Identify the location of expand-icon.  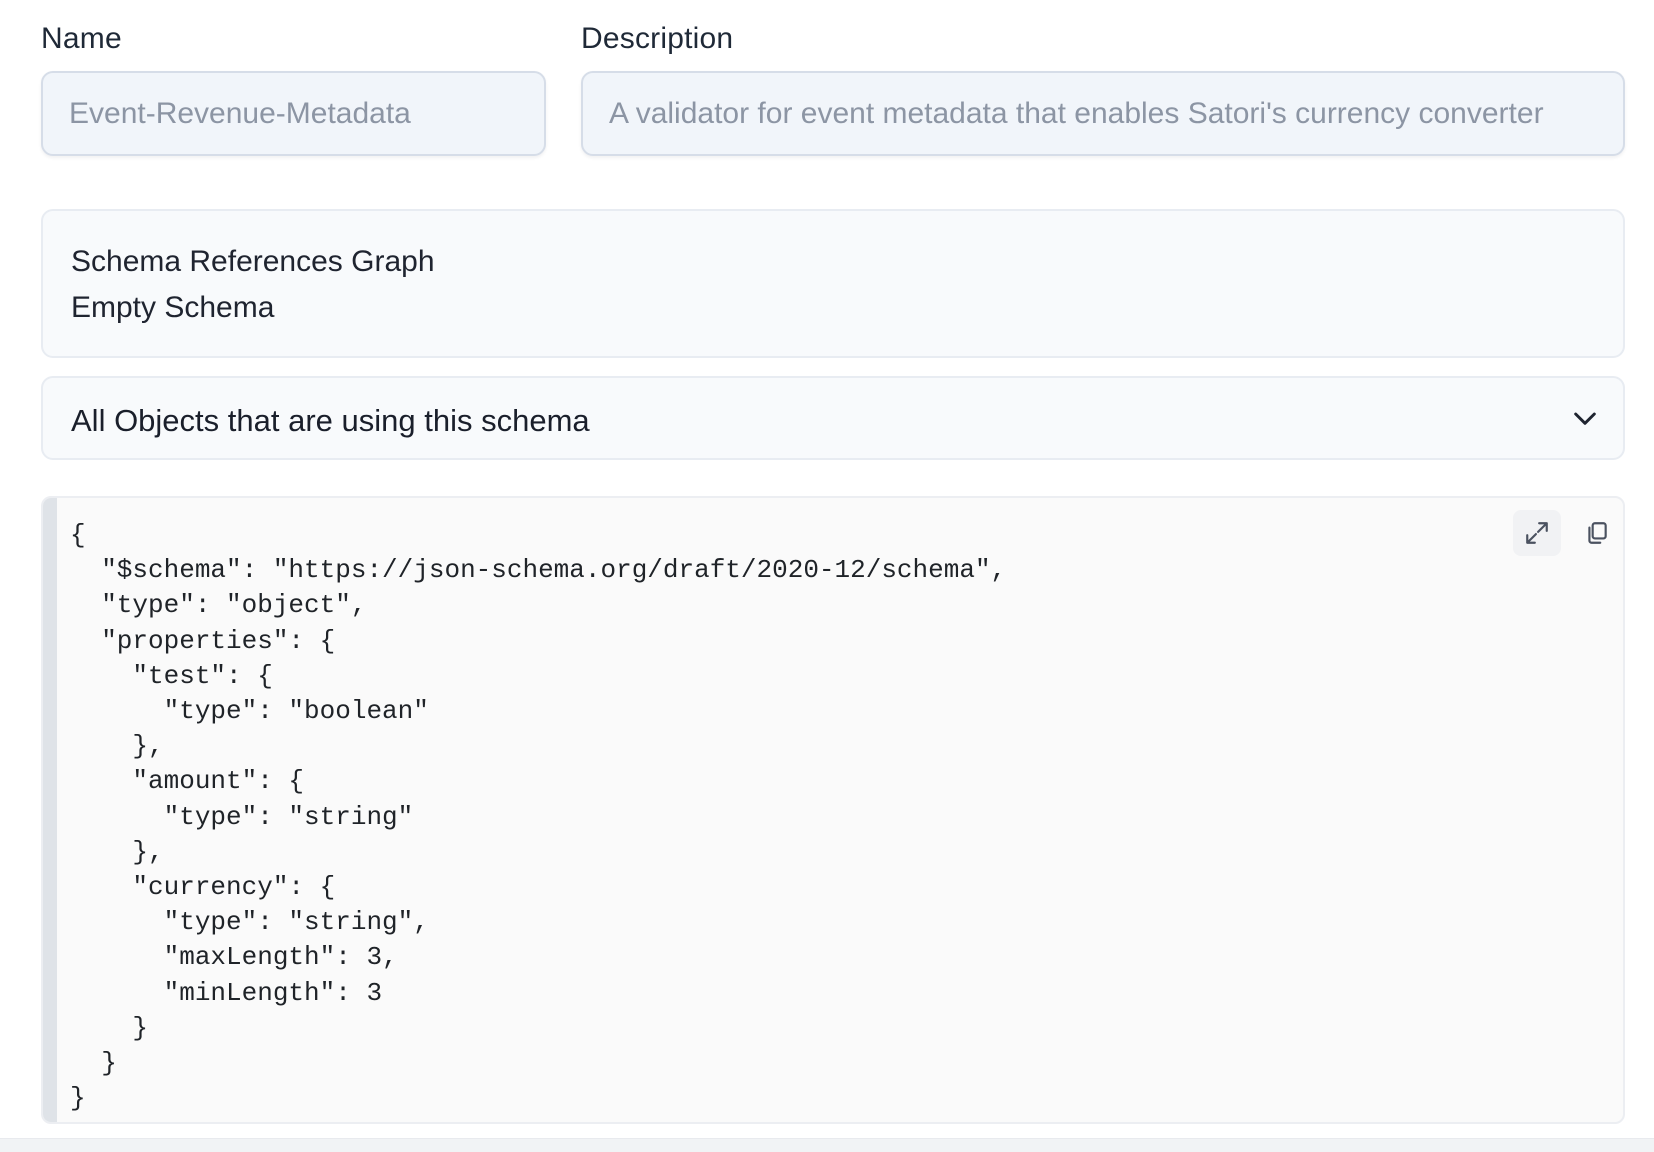
(1537, 533).